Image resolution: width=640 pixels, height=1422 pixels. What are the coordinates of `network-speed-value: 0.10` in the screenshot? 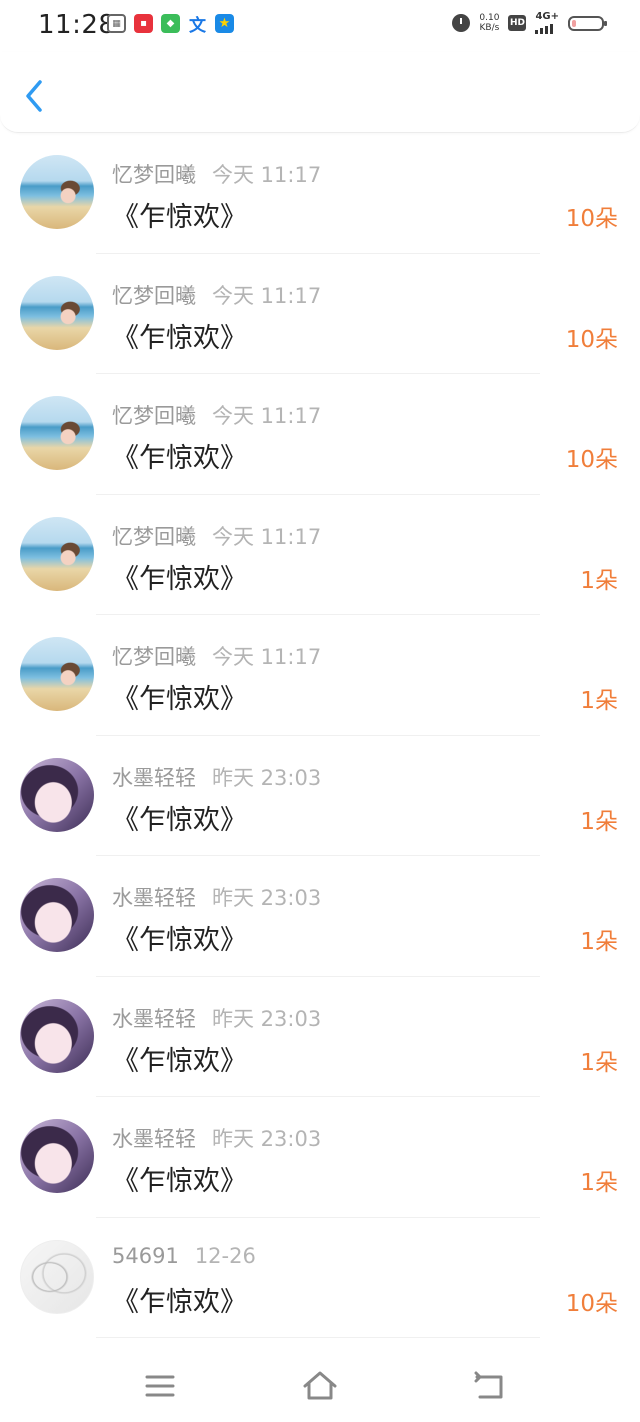 It's located at (489, 18).